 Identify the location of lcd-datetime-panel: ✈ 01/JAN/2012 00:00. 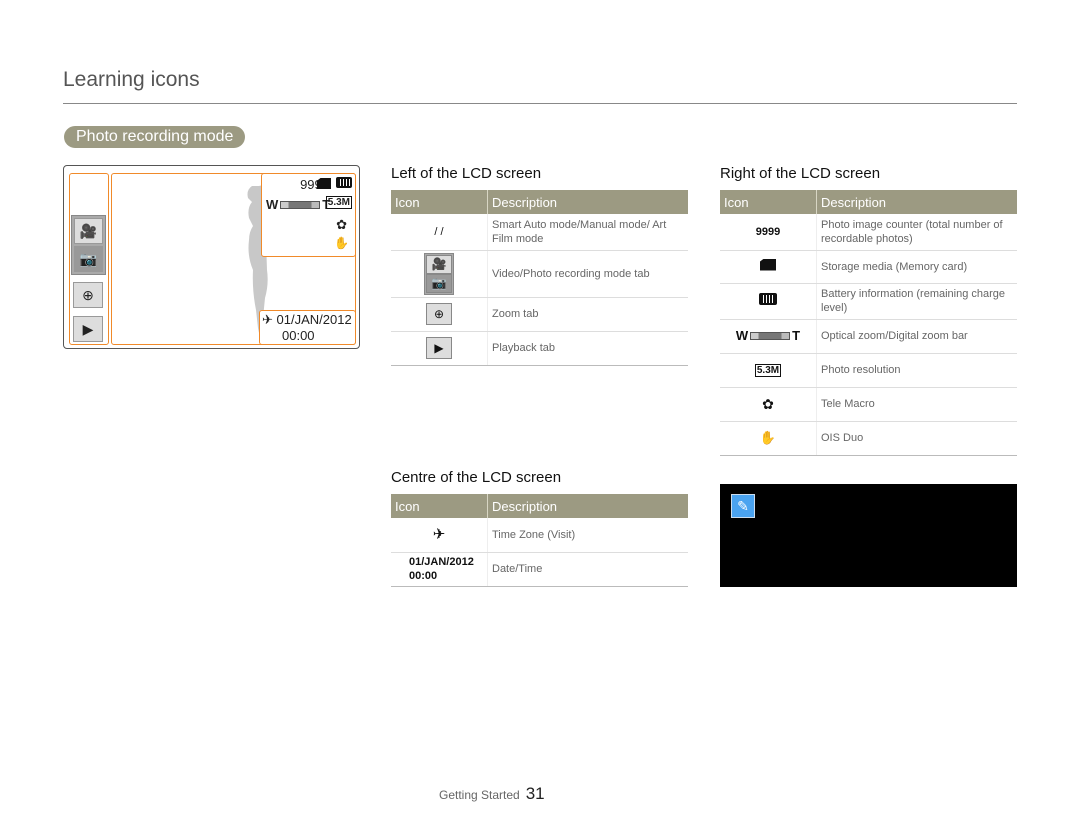
(307, 327).